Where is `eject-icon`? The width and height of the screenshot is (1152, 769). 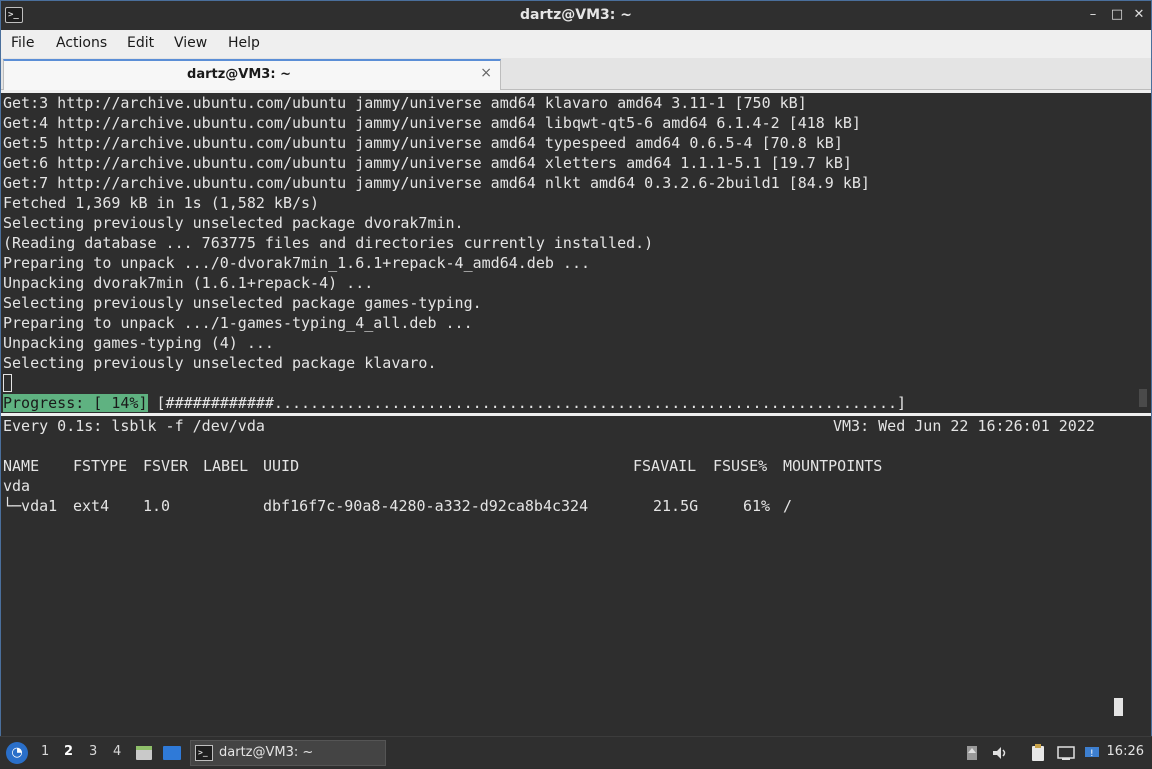
eject-icon is located at coordinates (972, 753).